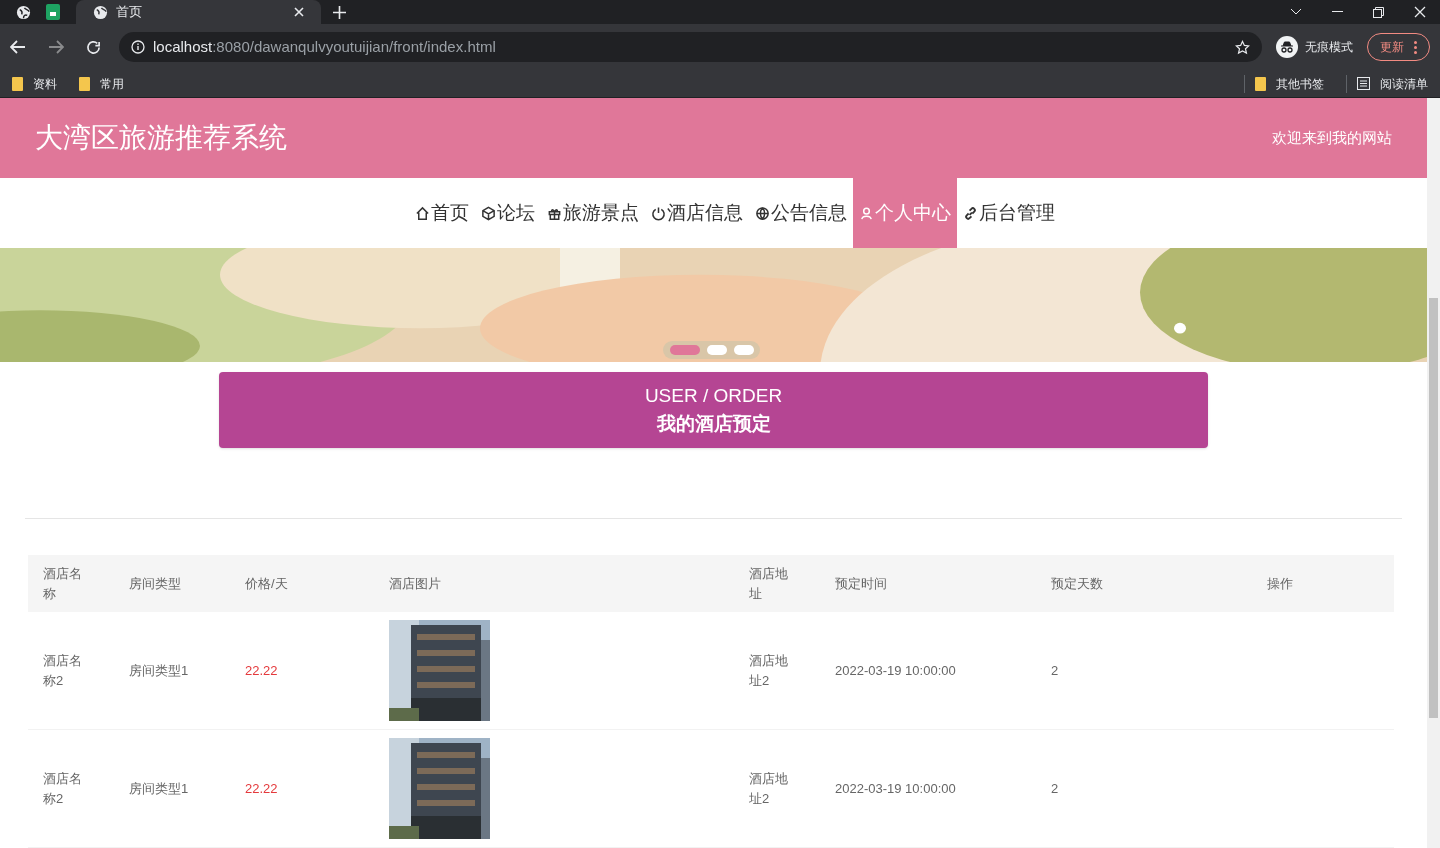 This screenshot has height=848, width=1440. Describe the element at coordinates (861, 583) in the screenshot. I see `column-header: 预定时间` at that location.